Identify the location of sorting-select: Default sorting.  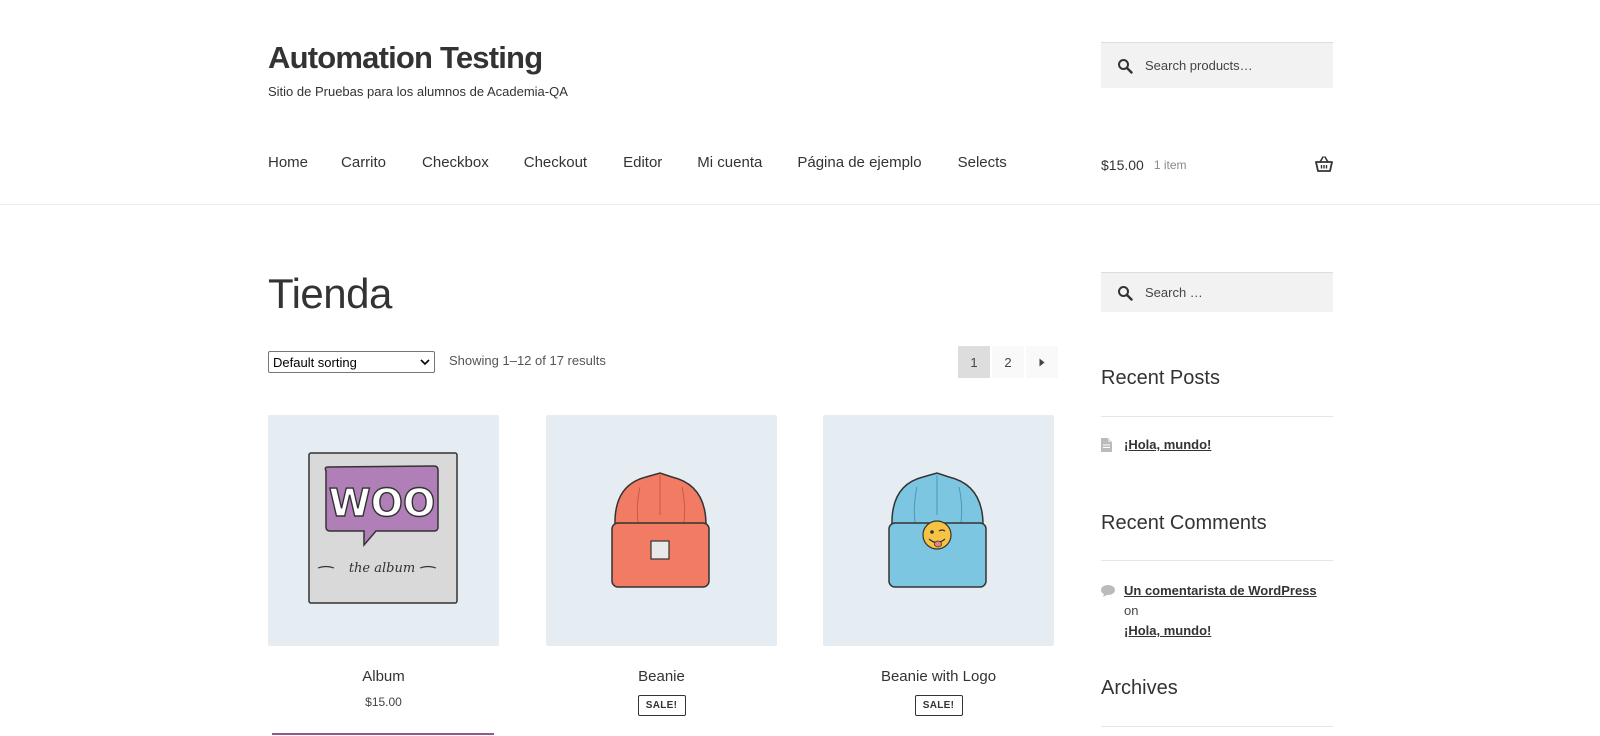
(351, 362).